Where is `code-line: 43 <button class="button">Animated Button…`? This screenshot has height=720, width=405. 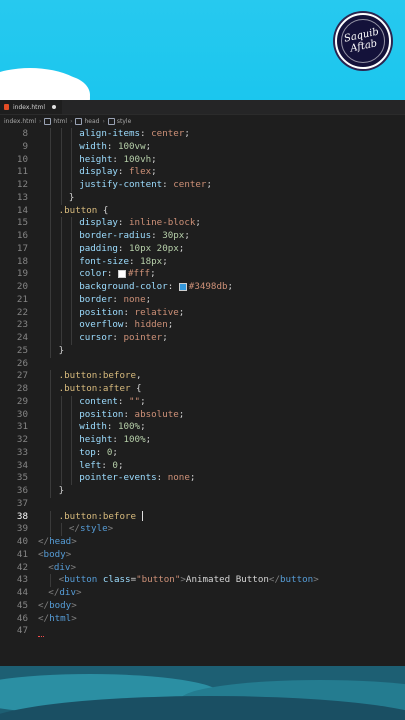
code-line: 43 <button class="button">Animated Button… is located at coordinates (202, 580).